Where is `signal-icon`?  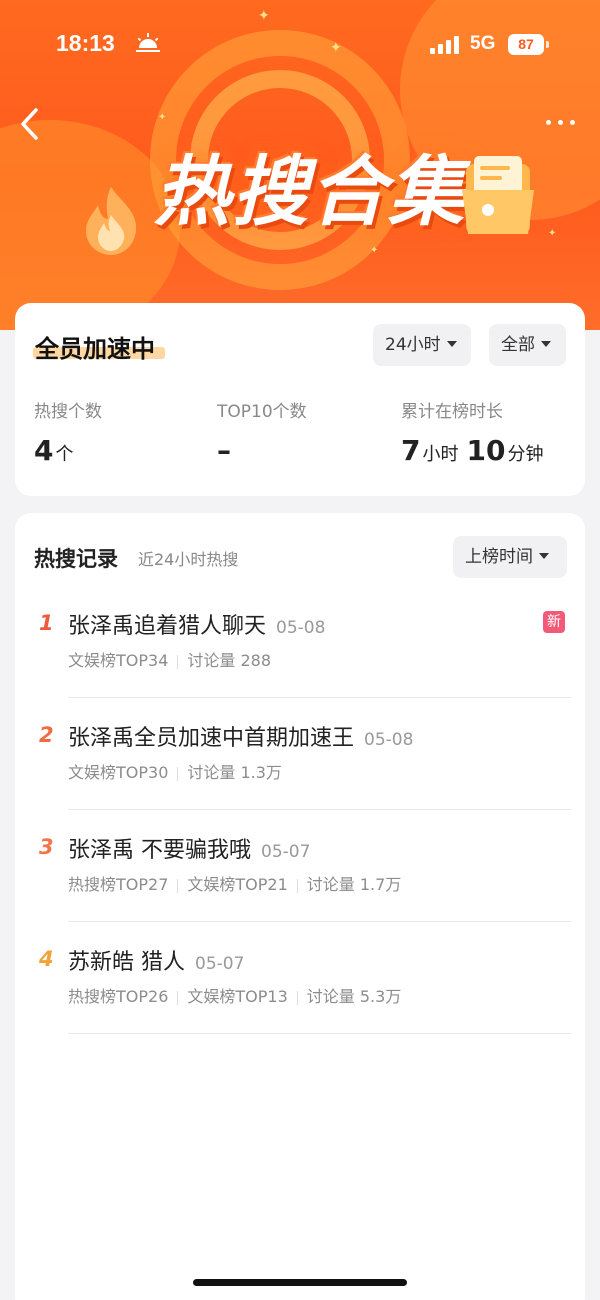 signal-icon is located at coordinates (446, 44).